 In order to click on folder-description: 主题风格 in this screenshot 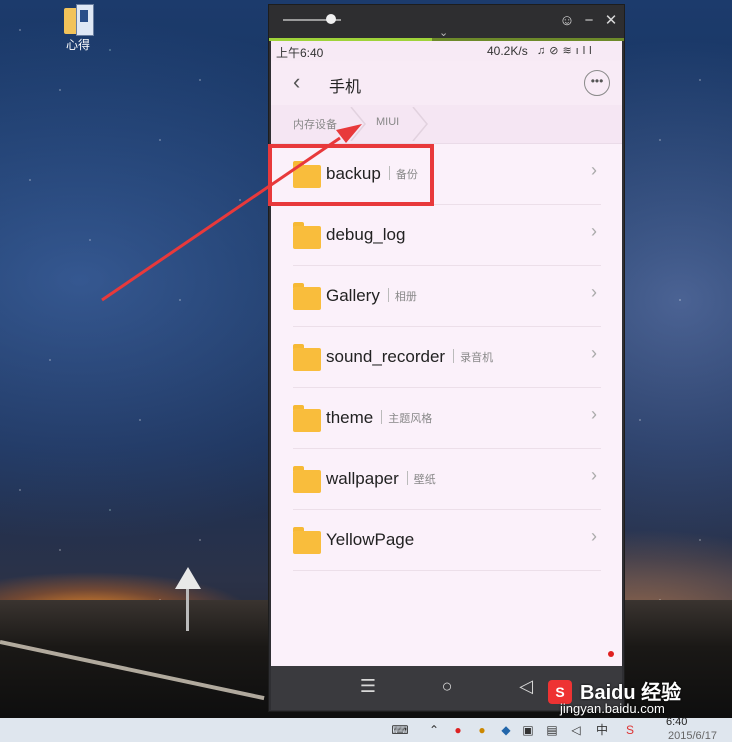, I will do `click(410, 419)`.